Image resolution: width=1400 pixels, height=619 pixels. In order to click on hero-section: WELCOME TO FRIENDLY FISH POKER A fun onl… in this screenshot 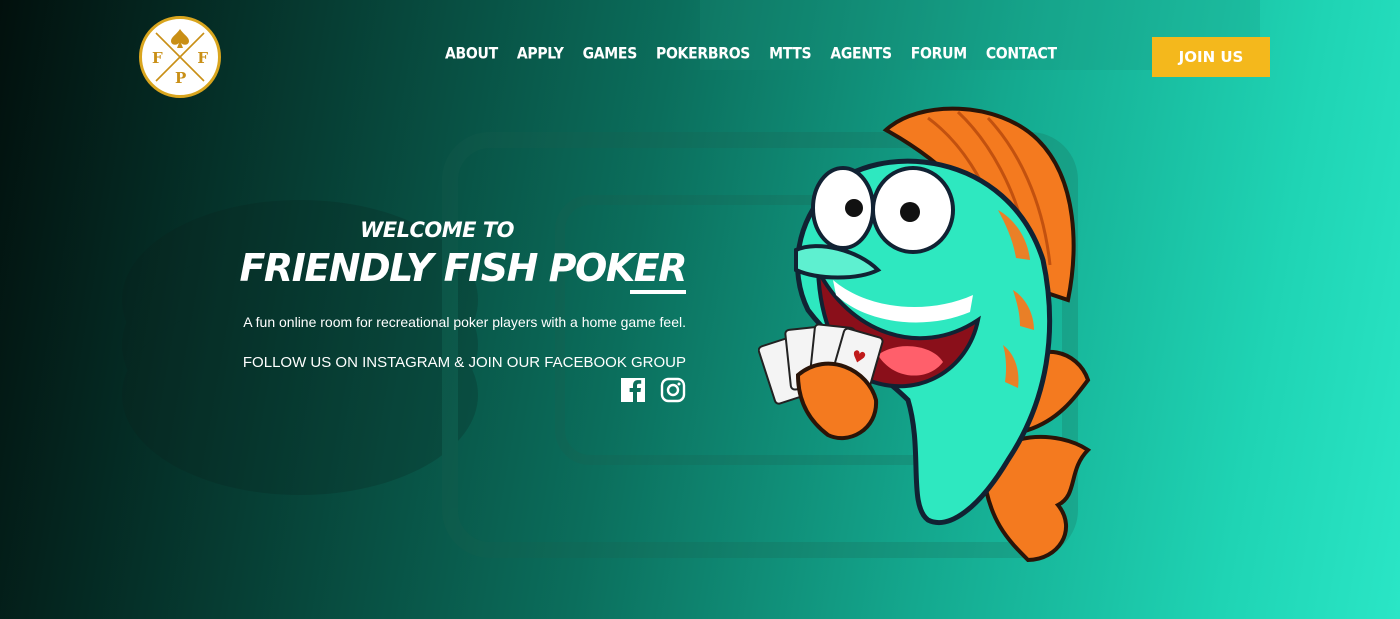, I will do `click(407, 313)`.